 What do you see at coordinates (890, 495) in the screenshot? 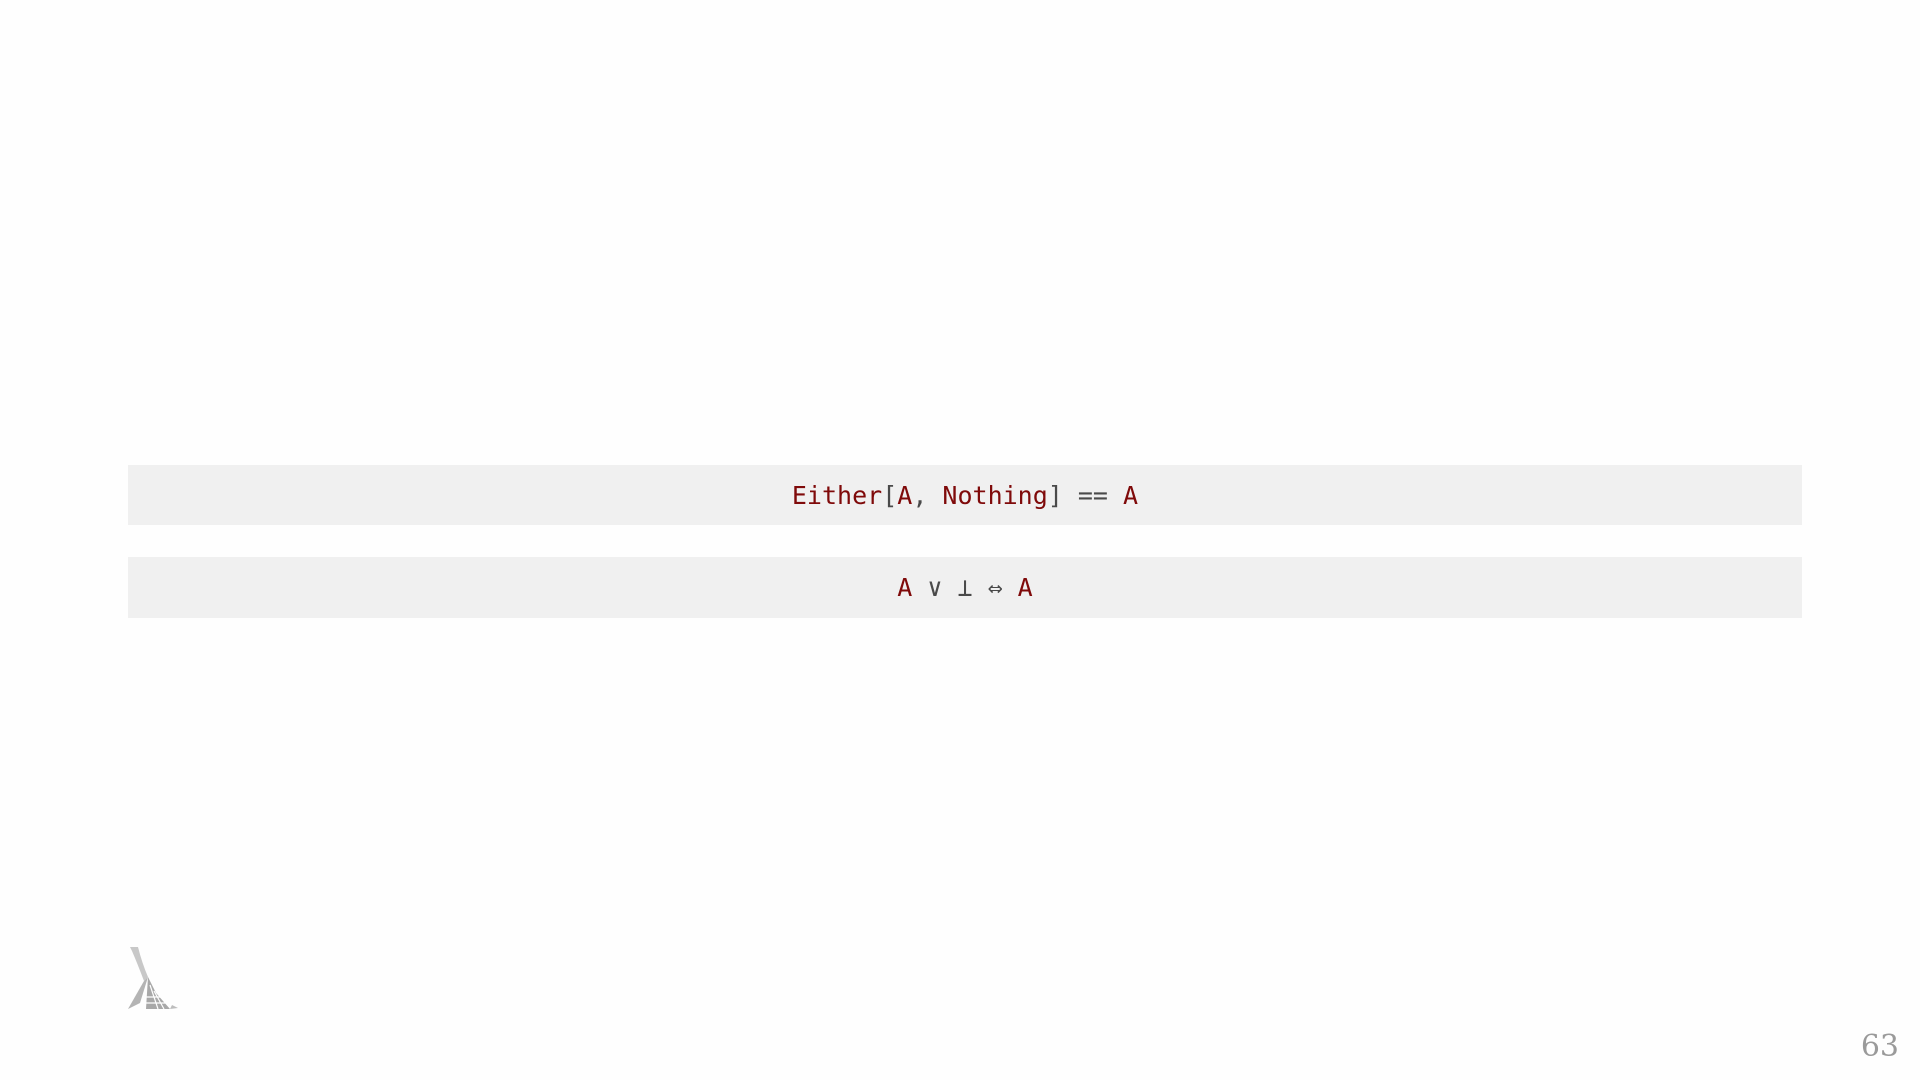
I see `code-token: [` at bounding box center [890, 495].